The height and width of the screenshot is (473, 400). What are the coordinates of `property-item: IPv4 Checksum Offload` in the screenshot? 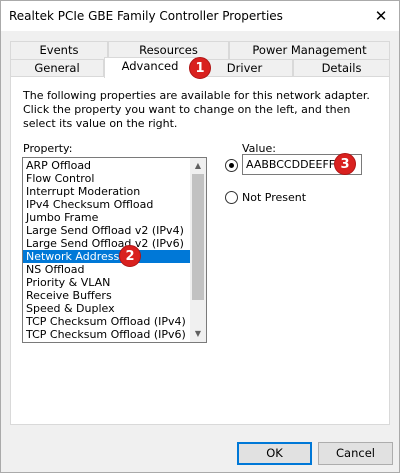 It's located at (107, 204).